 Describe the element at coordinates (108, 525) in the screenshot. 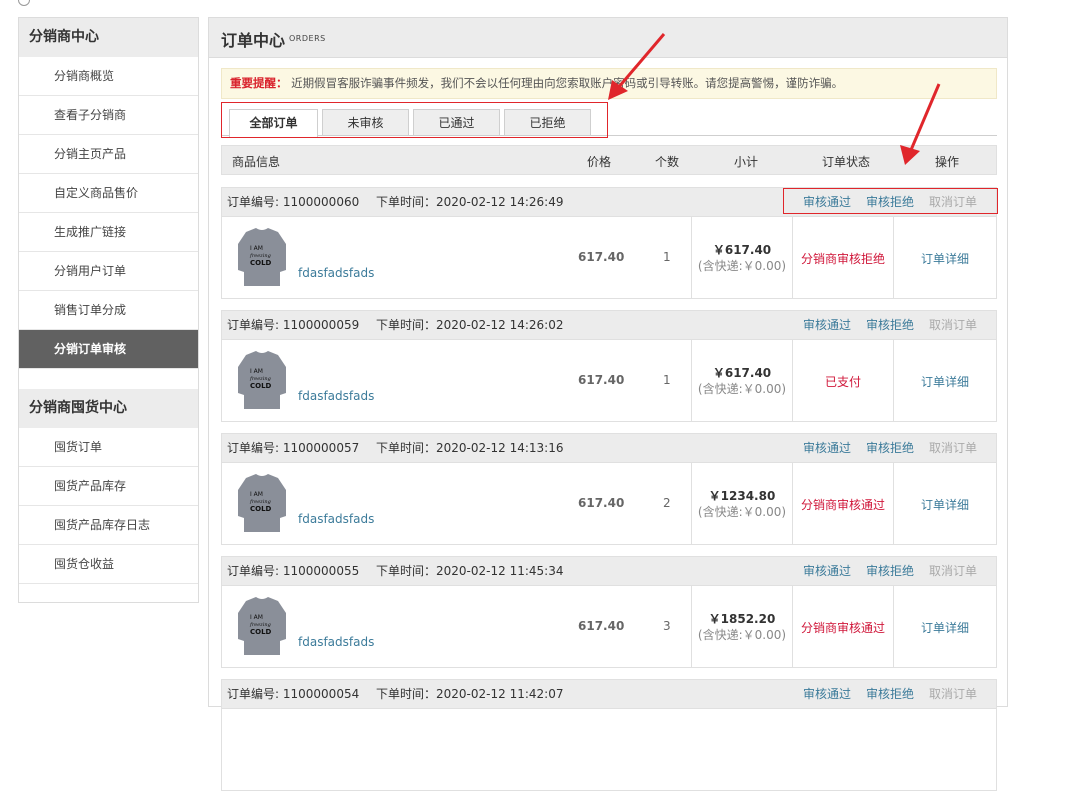

I see `sidebar-item-stock-log: 囤货产品库存日志` at that location.